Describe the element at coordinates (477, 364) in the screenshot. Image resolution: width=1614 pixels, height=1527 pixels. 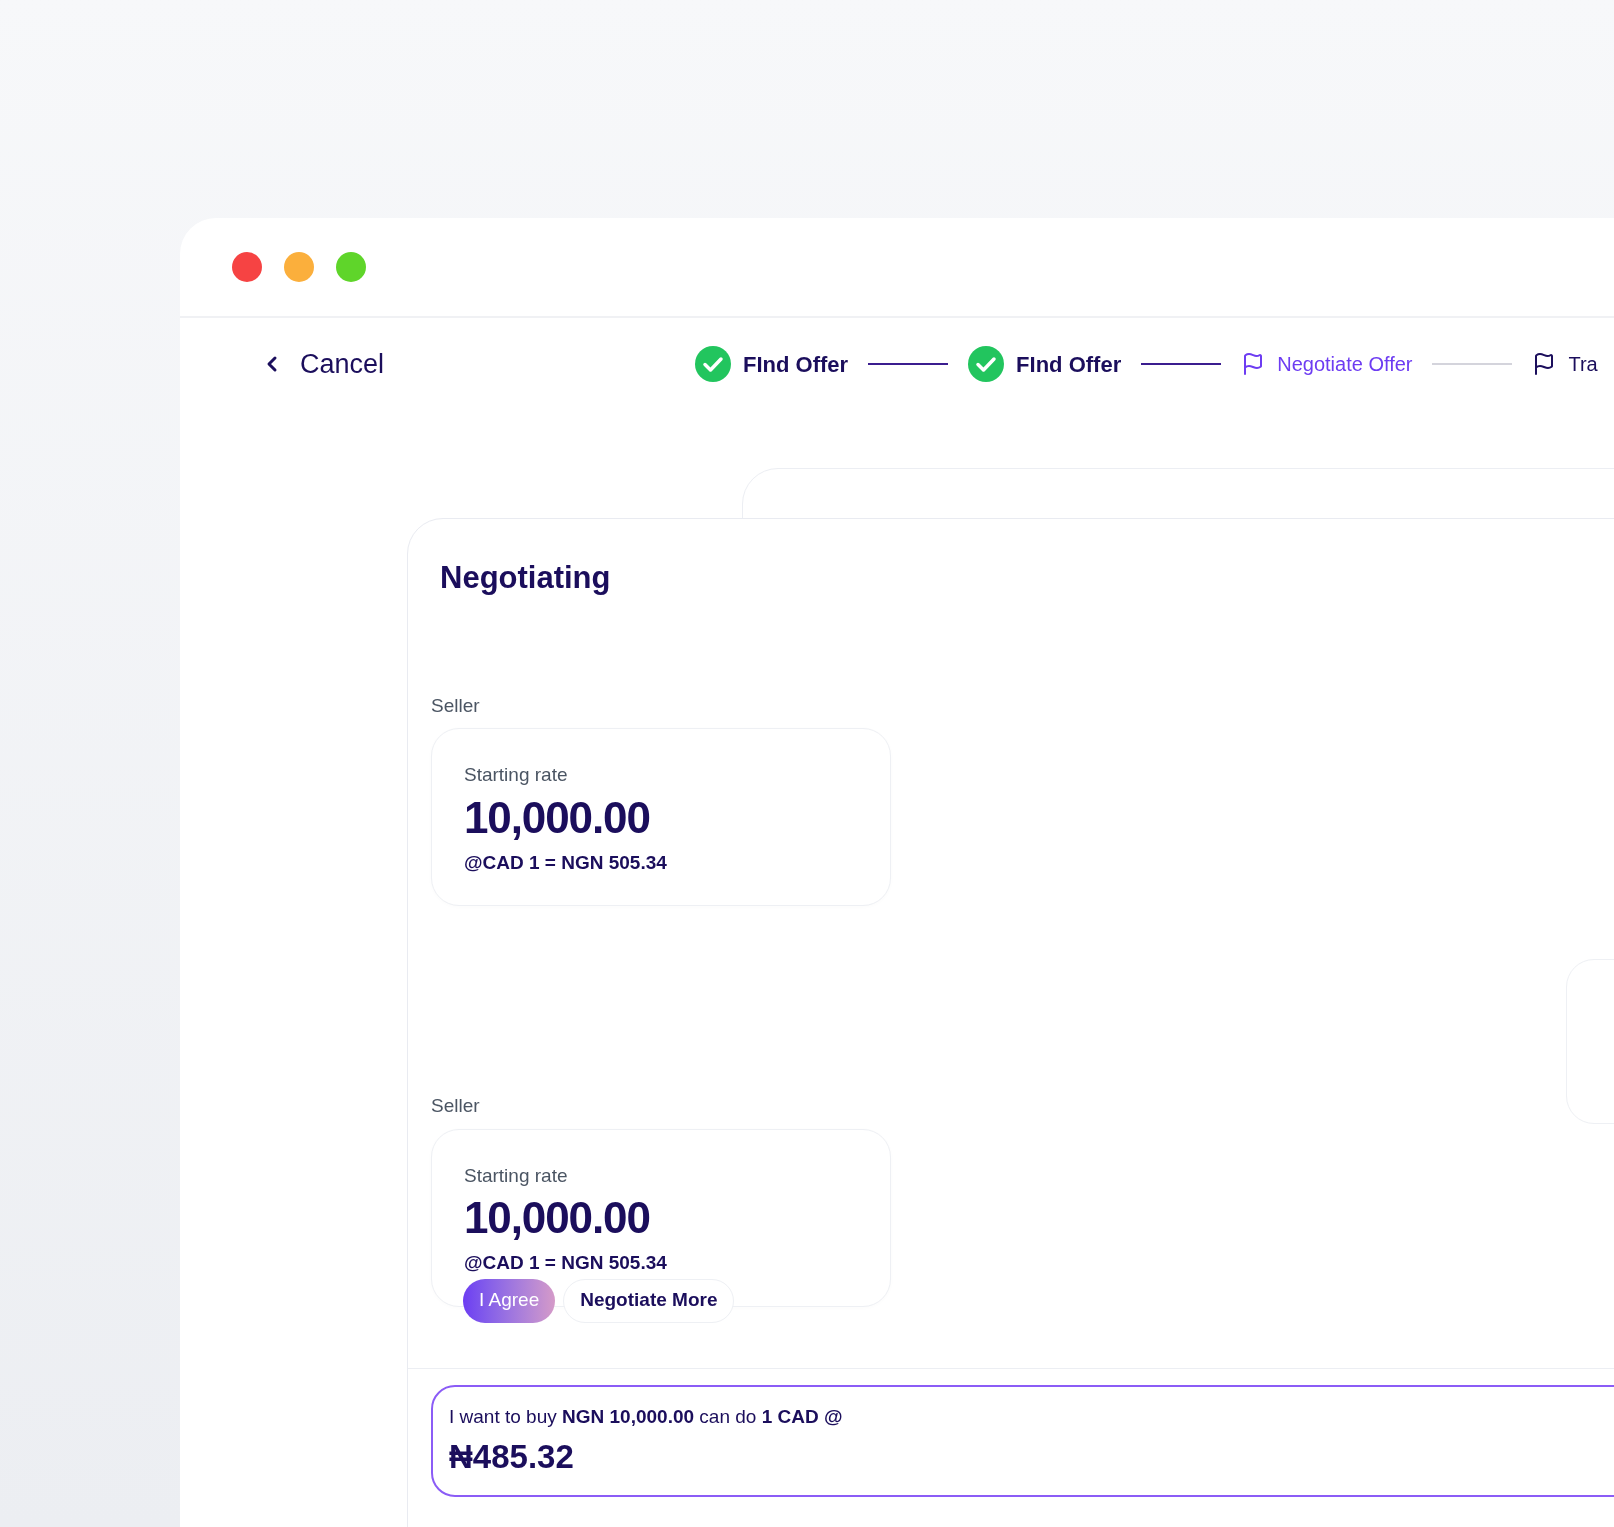
I see `cancel-button: Cancel` at that location.